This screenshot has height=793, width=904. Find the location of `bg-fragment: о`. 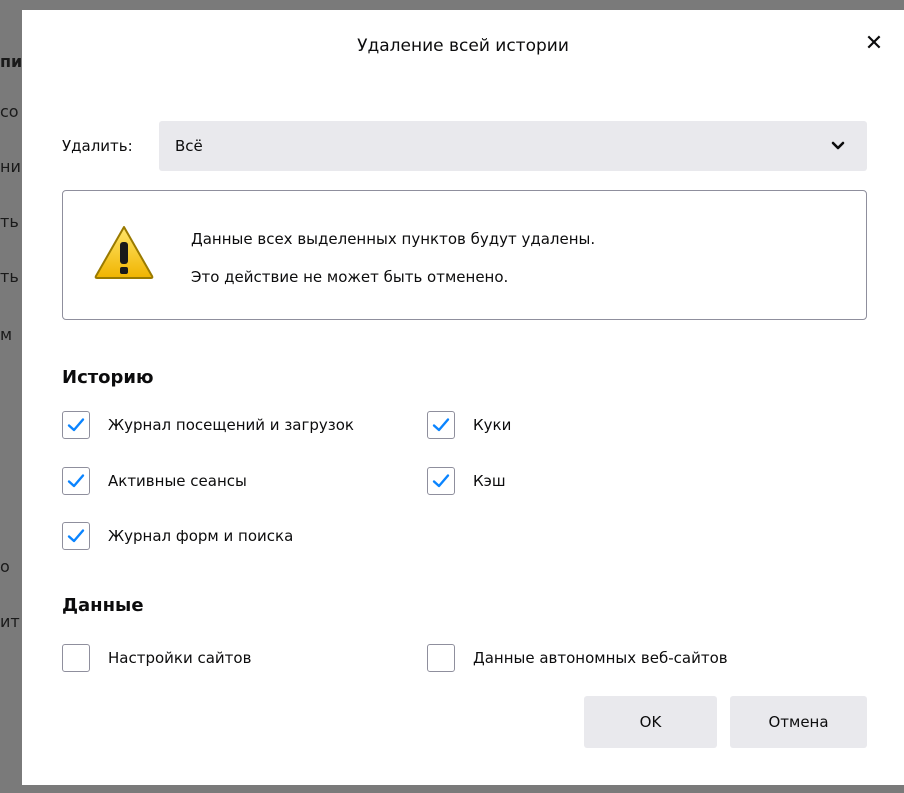

bg-fragment: о is located at coordinates (5, 566).